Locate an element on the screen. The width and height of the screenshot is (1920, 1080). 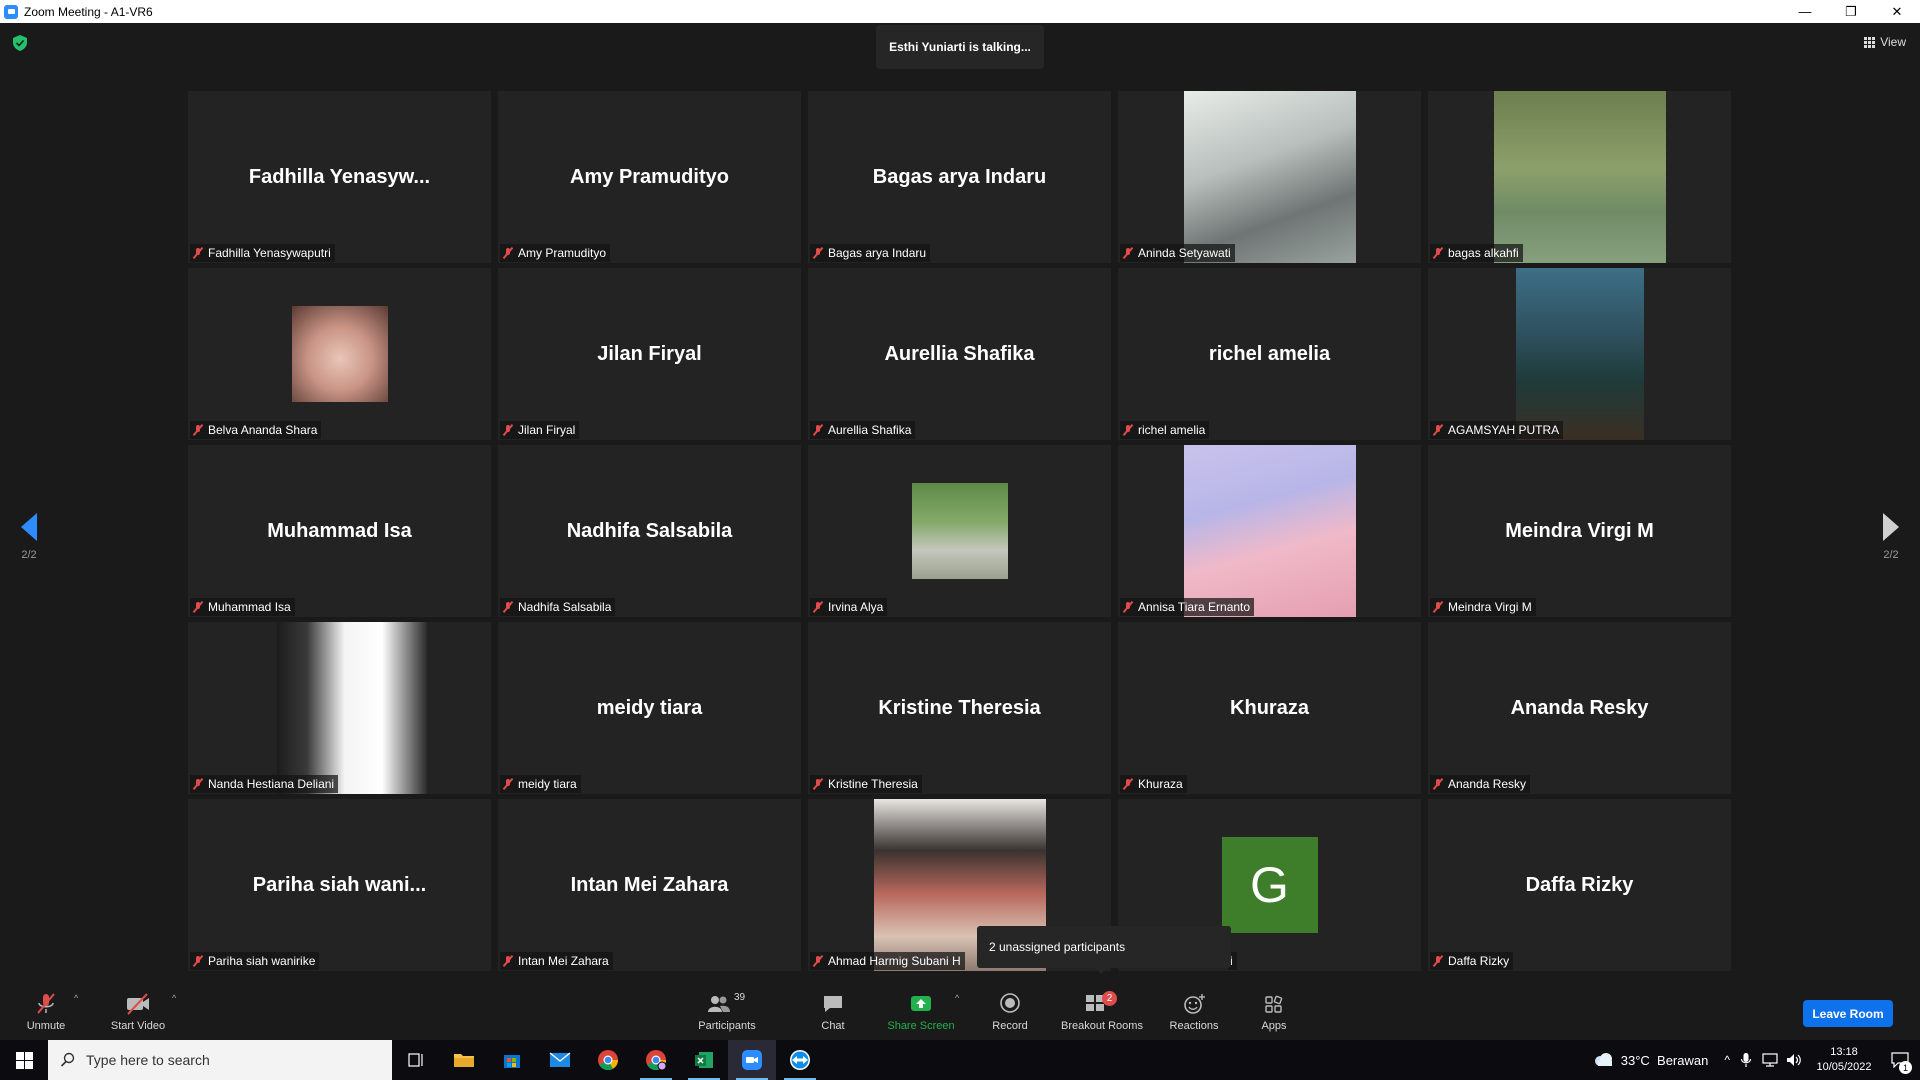
show-hidden-icons-chevron-icon: ^ is located at coordinates (1727, 1060).